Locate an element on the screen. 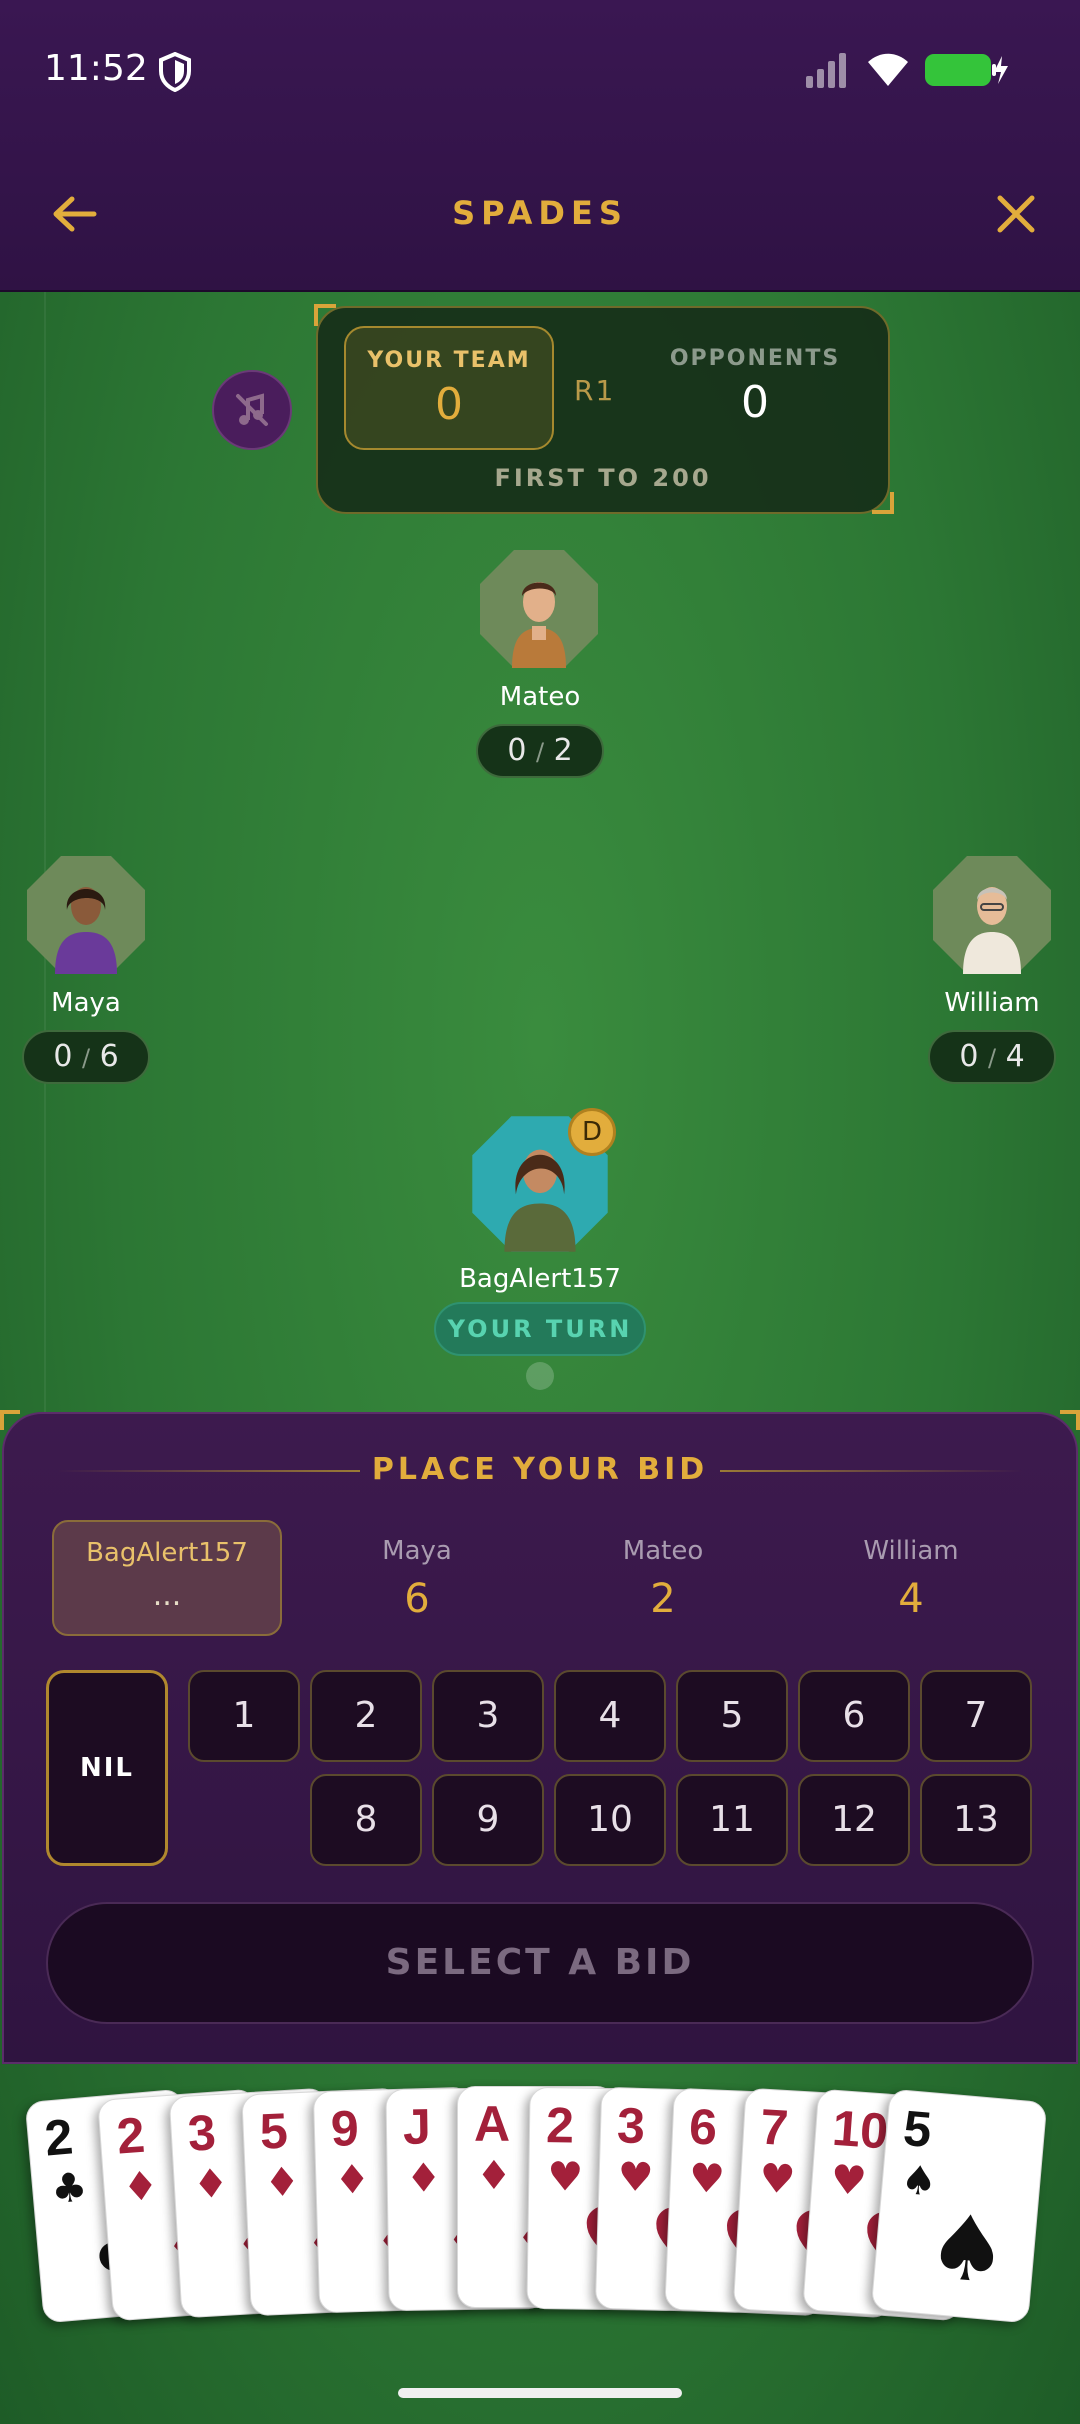  bidder-bid: 2 is located at coordinates (663, 1599).